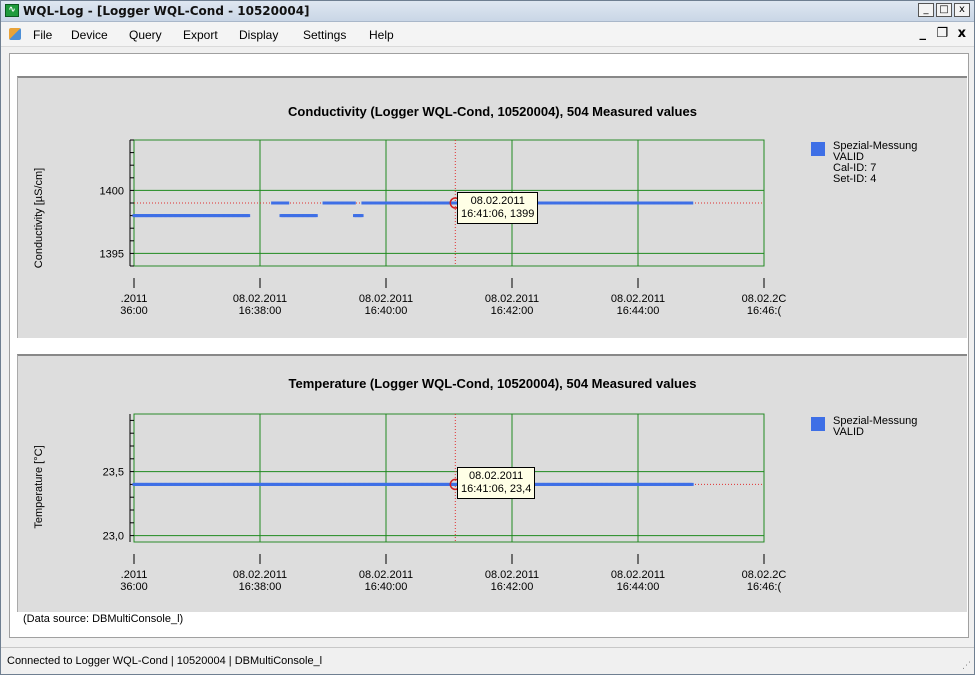 The width and height of the screenshot is (975, 675). Describe the element at coordinates (113, 473) in the screenshot. I see `y-tick-label: 23,5` at that location.